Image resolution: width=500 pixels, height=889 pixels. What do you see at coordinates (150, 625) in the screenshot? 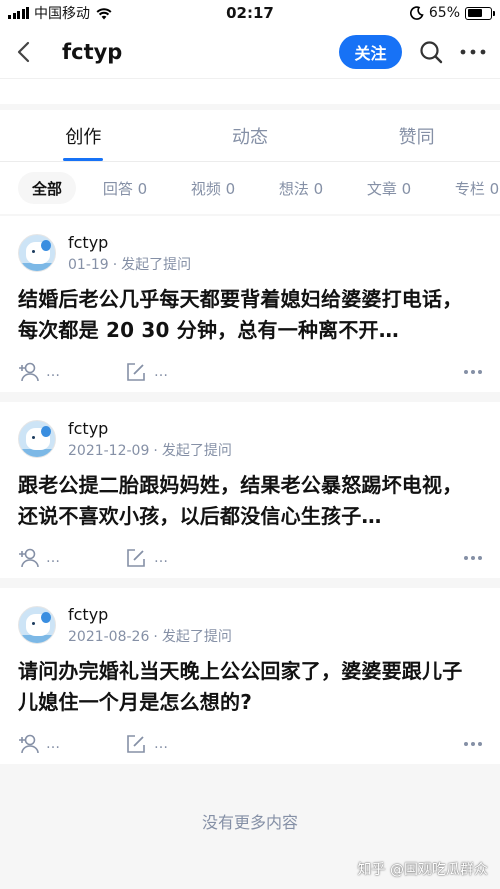
I see `card-meta: fctyp 2021-08-26 · 发起了提问` at bounding box center [150, 625].